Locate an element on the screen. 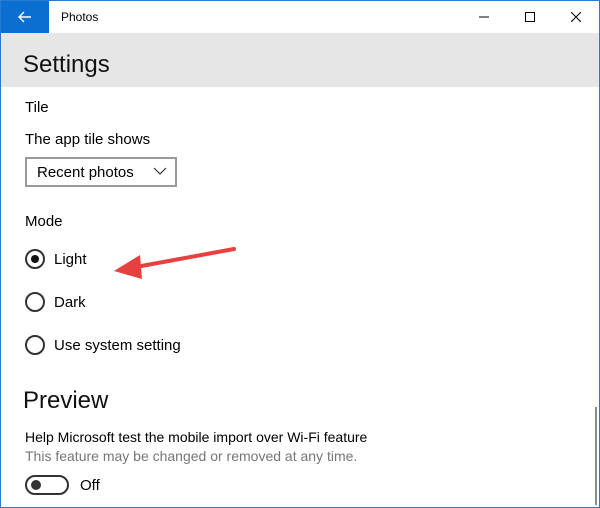  annotation-arrow-icon is located at coordinates (175, 263).